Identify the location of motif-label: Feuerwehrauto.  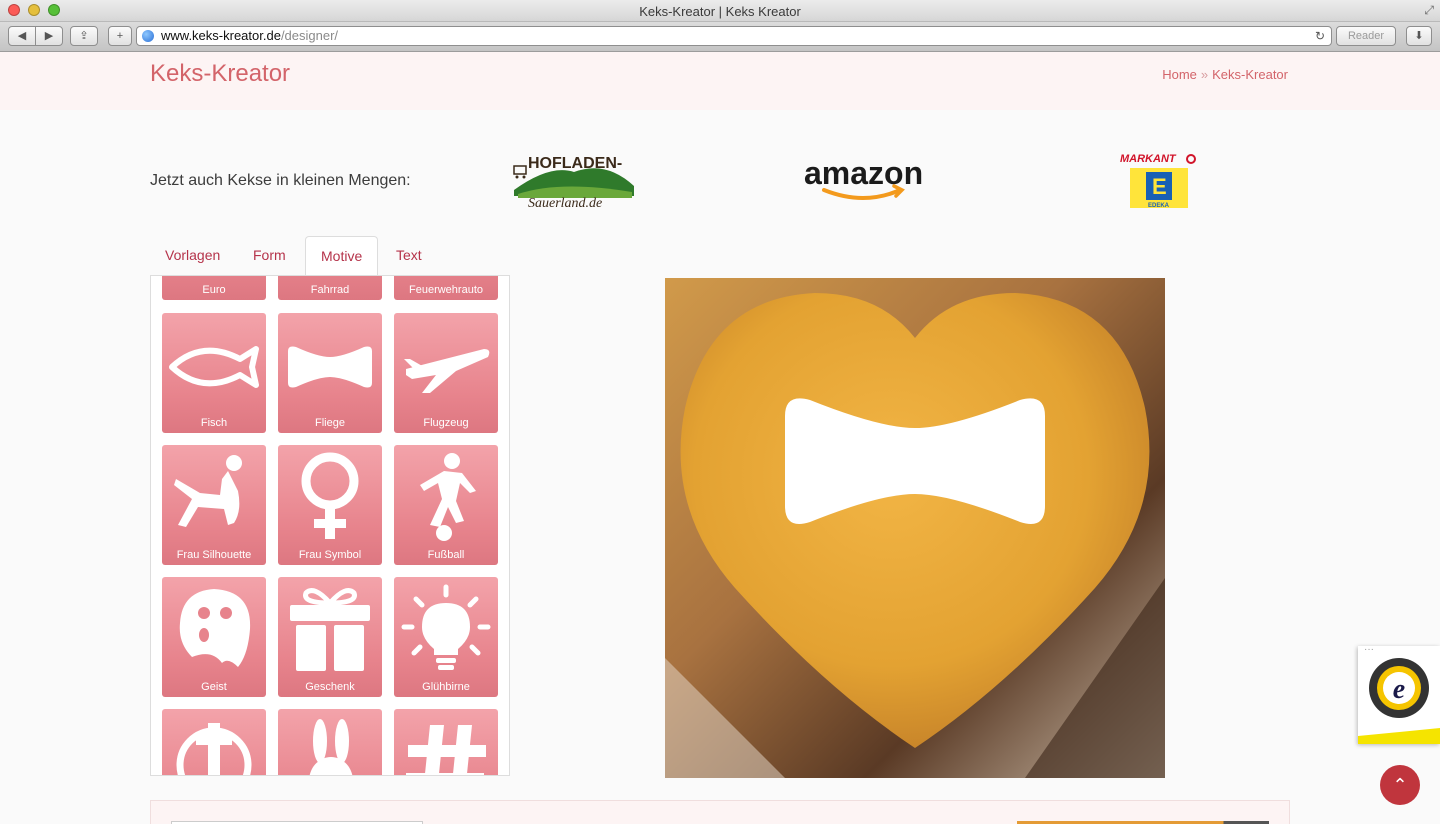
(446, 290).